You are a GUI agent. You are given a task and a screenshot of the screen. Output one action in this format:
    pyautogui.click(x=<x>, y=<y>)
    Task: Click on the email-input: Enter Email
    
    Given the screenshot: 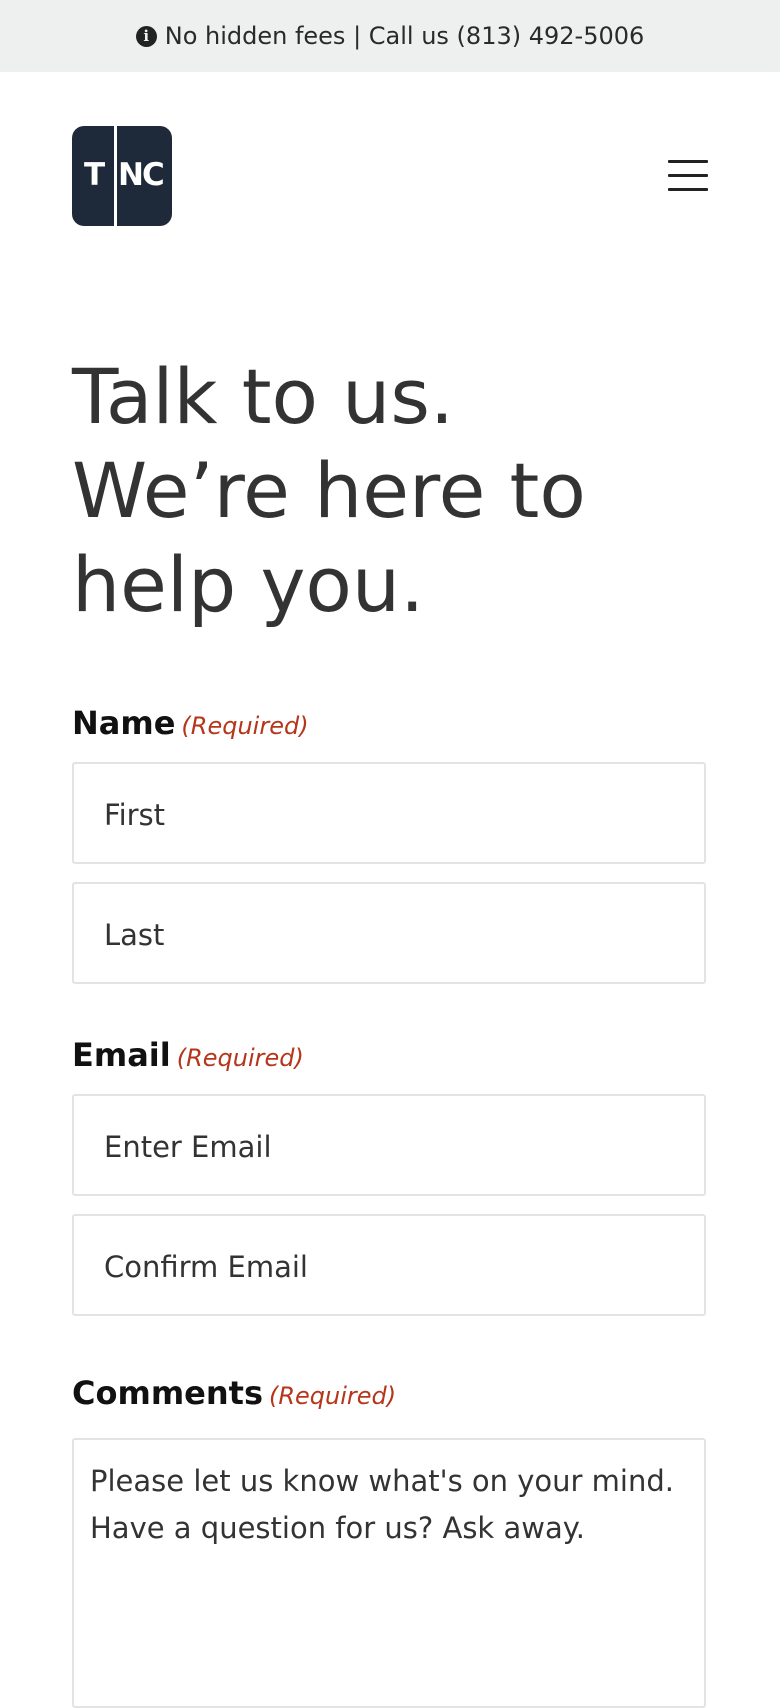 What is the action you would take?
    pyautogui.click(x=389, y=1145)
    